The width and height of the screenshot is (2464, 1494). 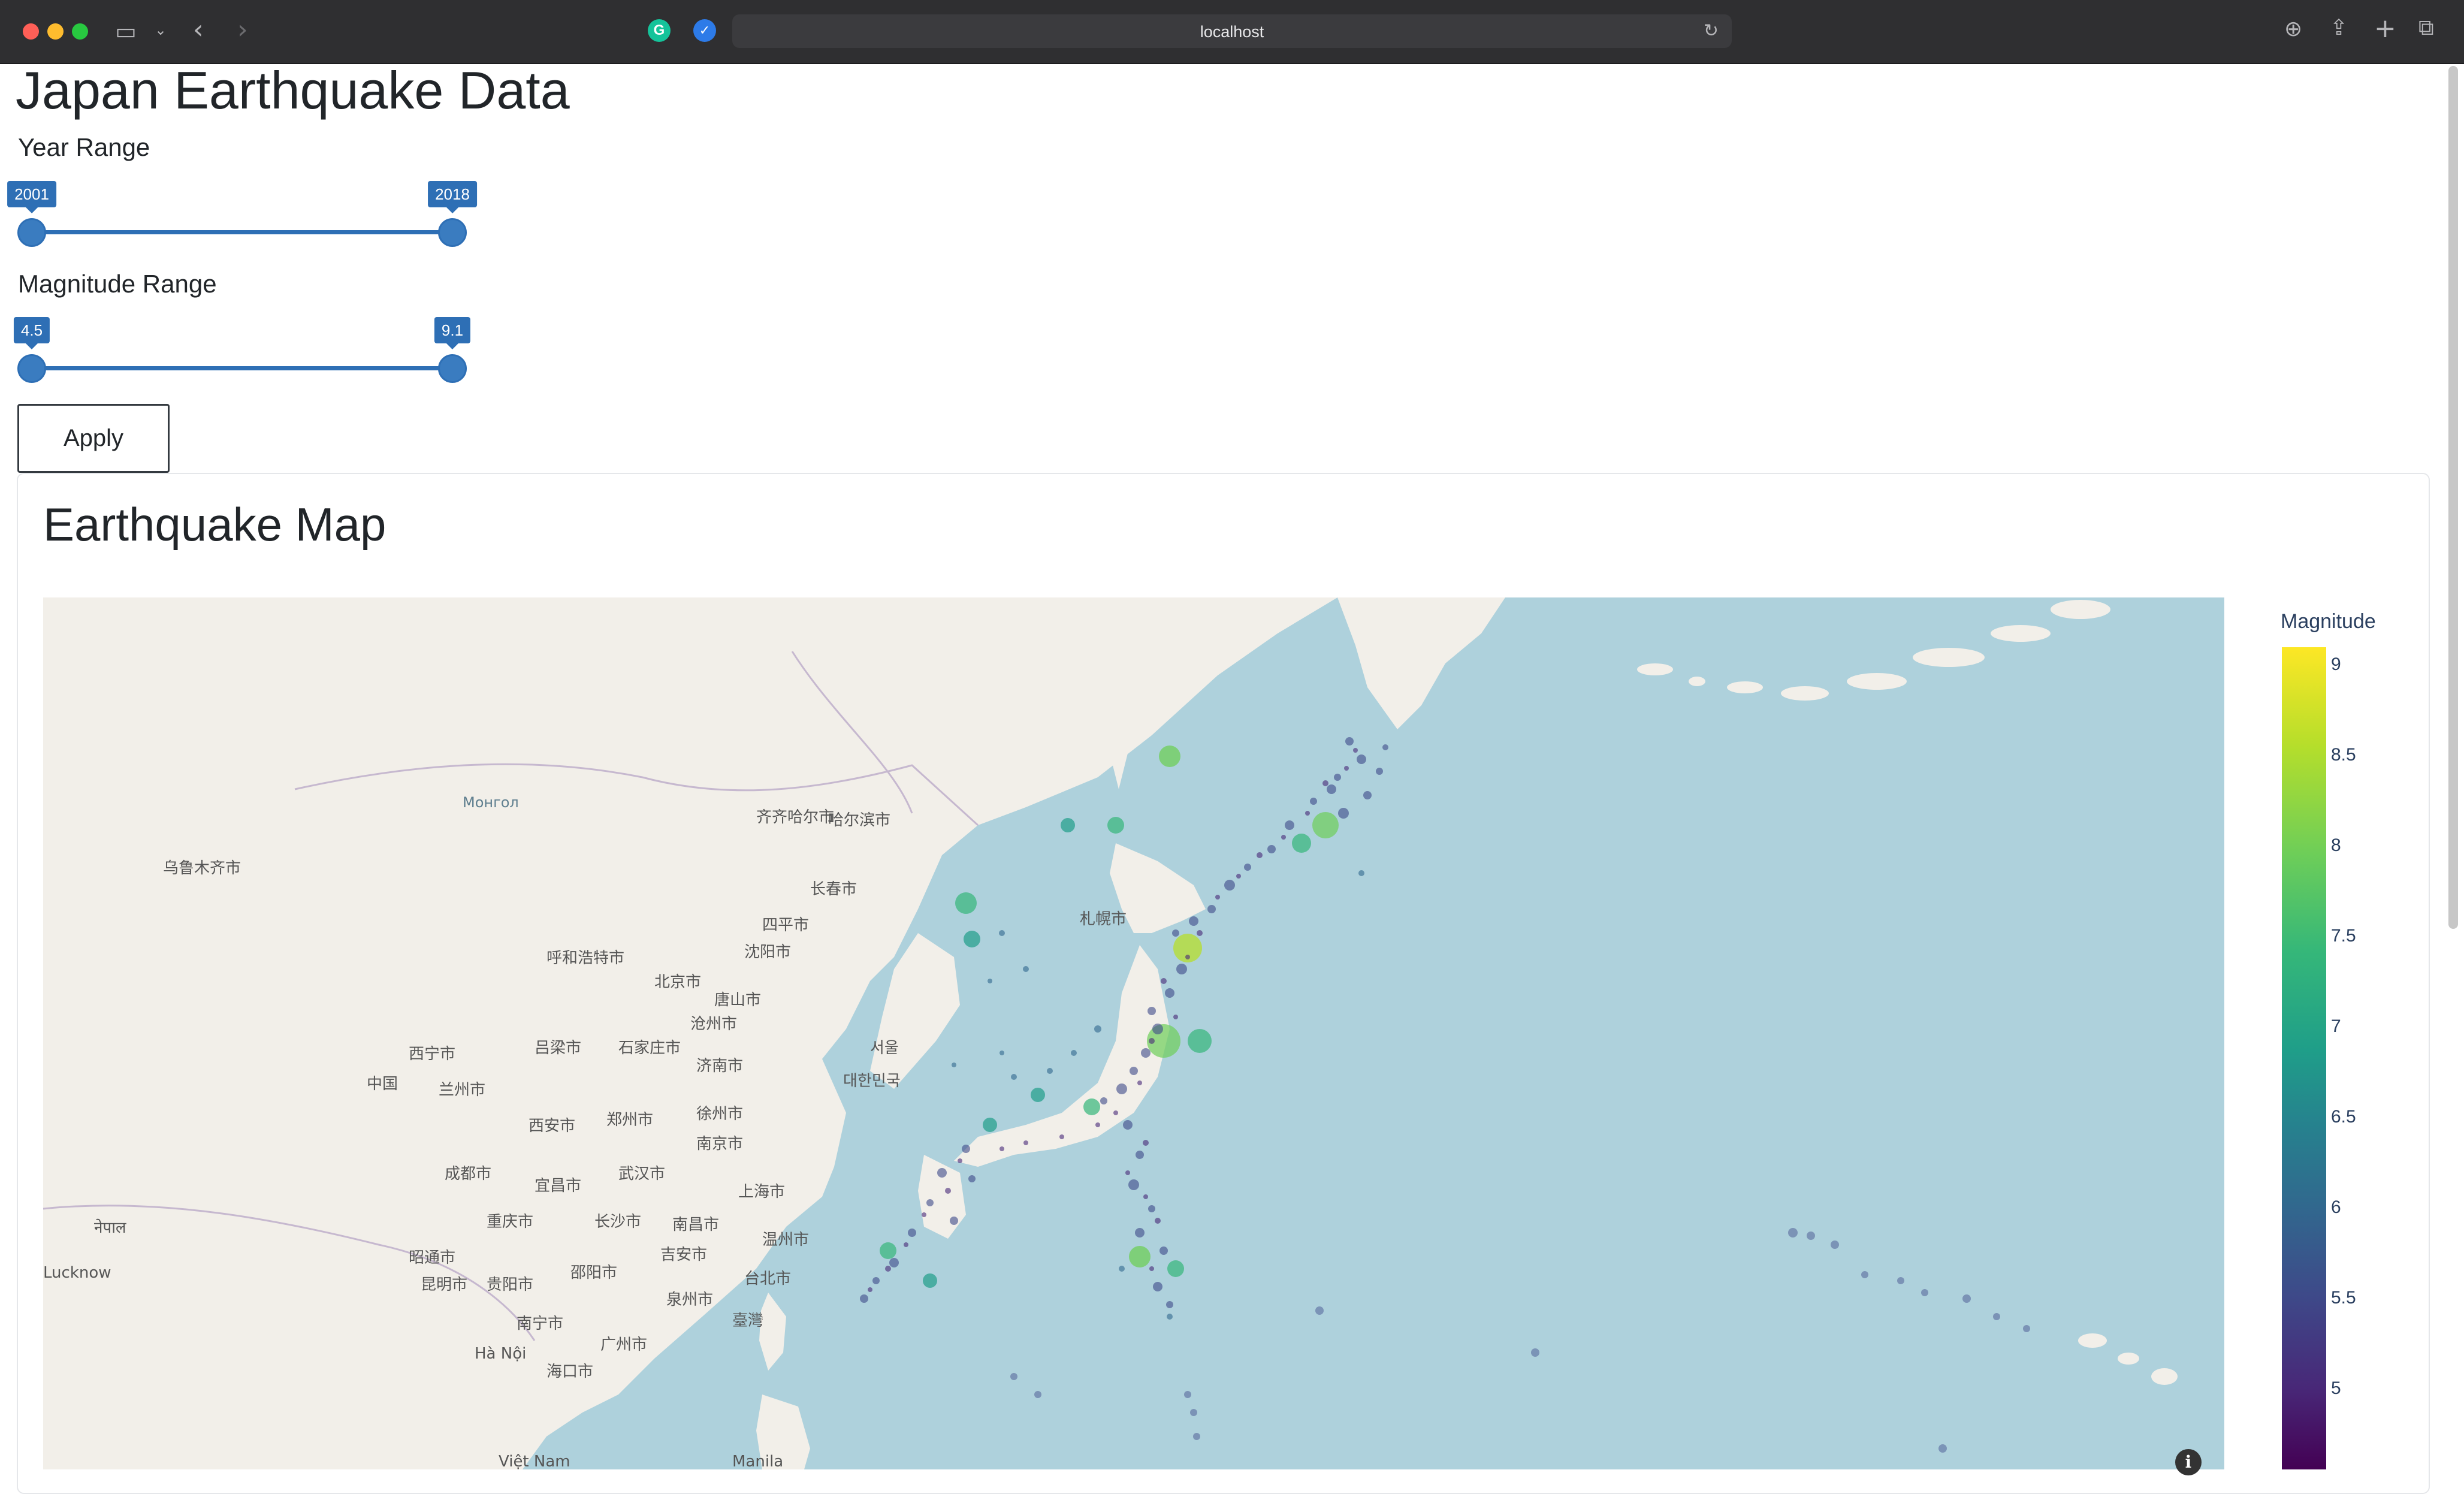 What do you see at coordinates (2336, 1207) in the screenshot?
I see `colorbar-tick: 6` at bounding box center [2336, 1207].